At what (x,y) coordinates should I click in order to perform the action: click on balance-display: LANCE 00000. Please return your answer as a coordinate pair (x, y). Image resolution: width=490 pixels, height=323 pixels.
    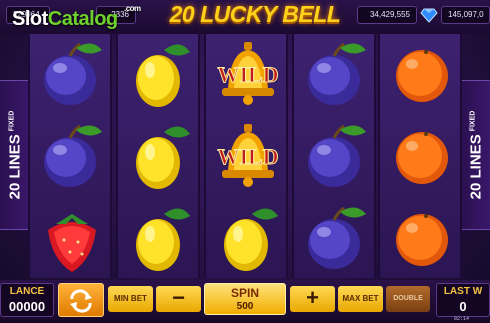
    Looking at the image, I should click on (27, 300).